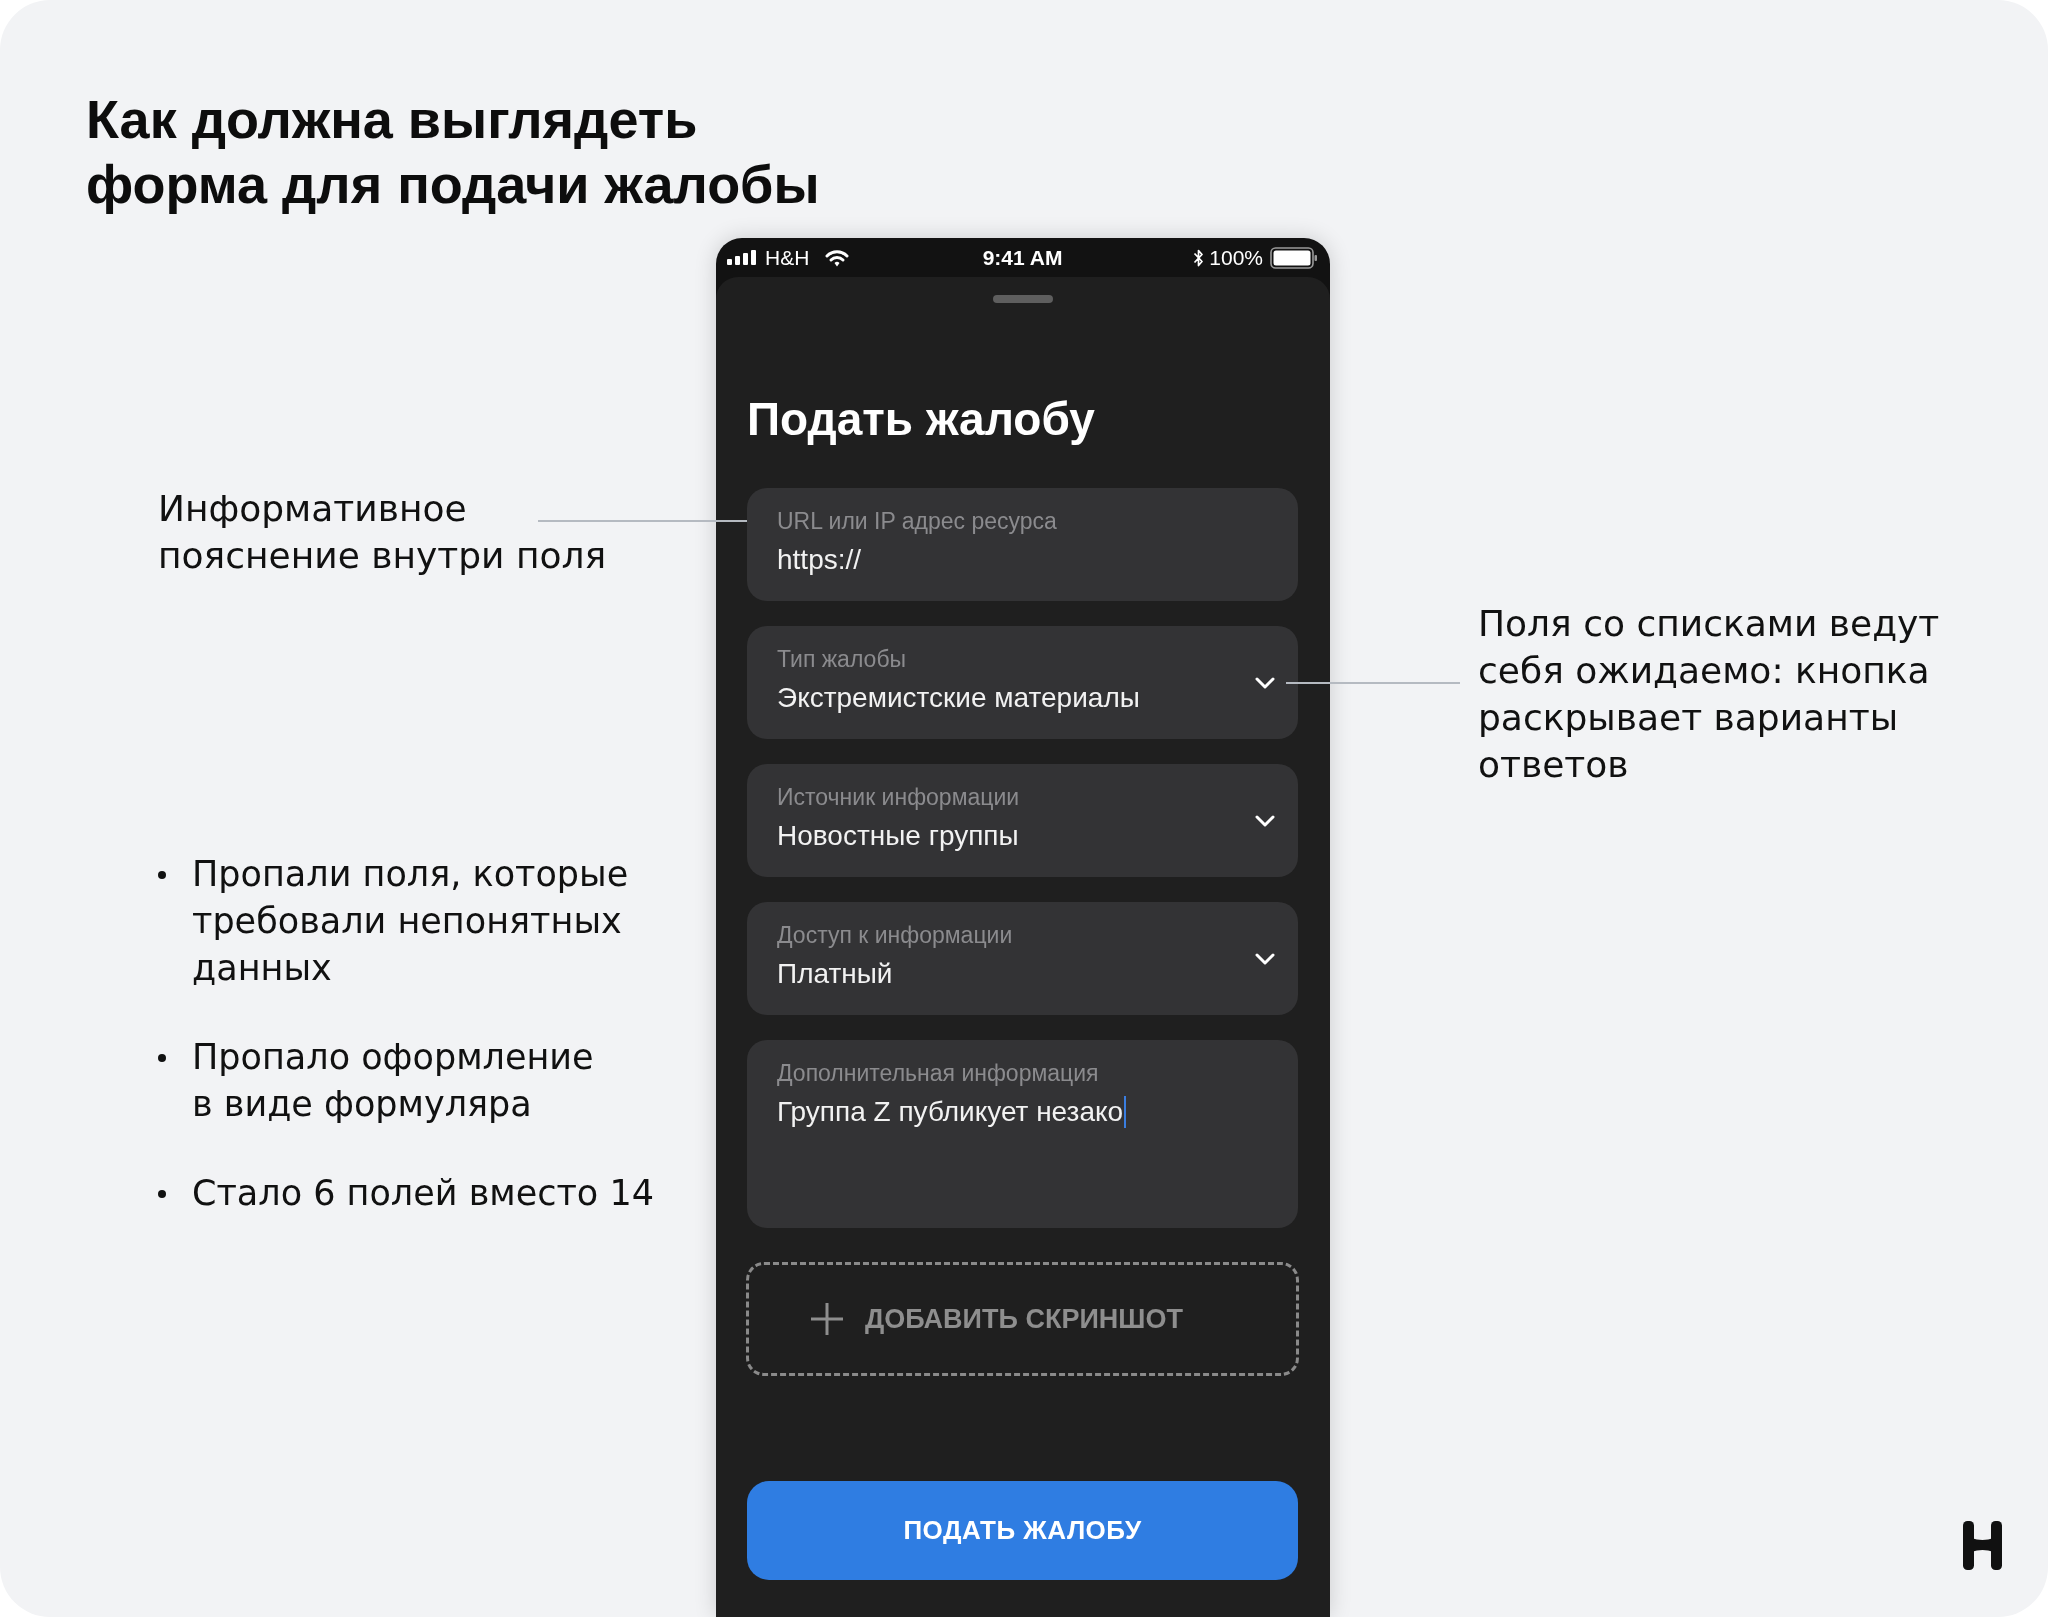 Image resolution: width=2048 pixels, height=1617 pixels. I want to click on field-label: Тип жалобы, so click(842, 659).